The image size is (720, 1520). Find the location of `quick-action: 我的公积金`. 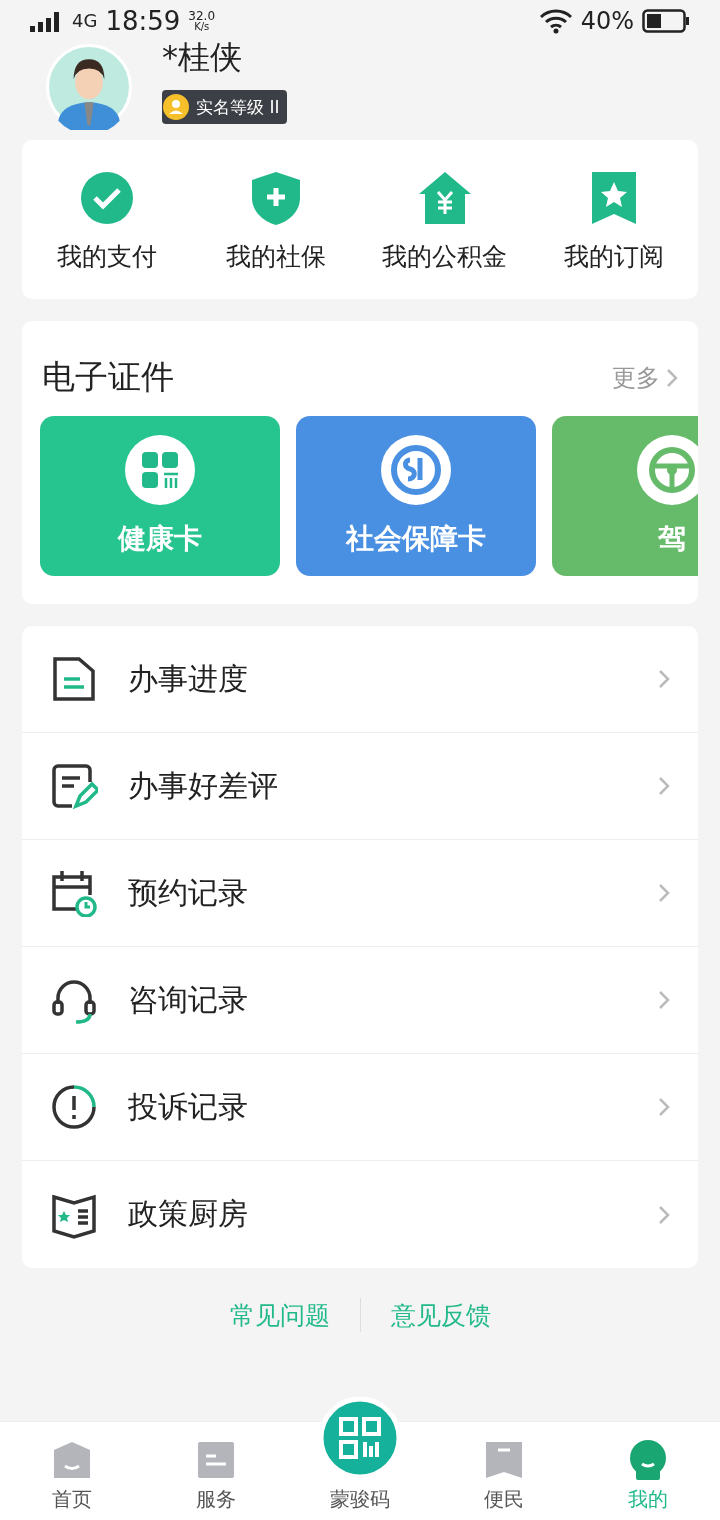

quick-action: 我的公积金 is located at coordinates (444, 221).